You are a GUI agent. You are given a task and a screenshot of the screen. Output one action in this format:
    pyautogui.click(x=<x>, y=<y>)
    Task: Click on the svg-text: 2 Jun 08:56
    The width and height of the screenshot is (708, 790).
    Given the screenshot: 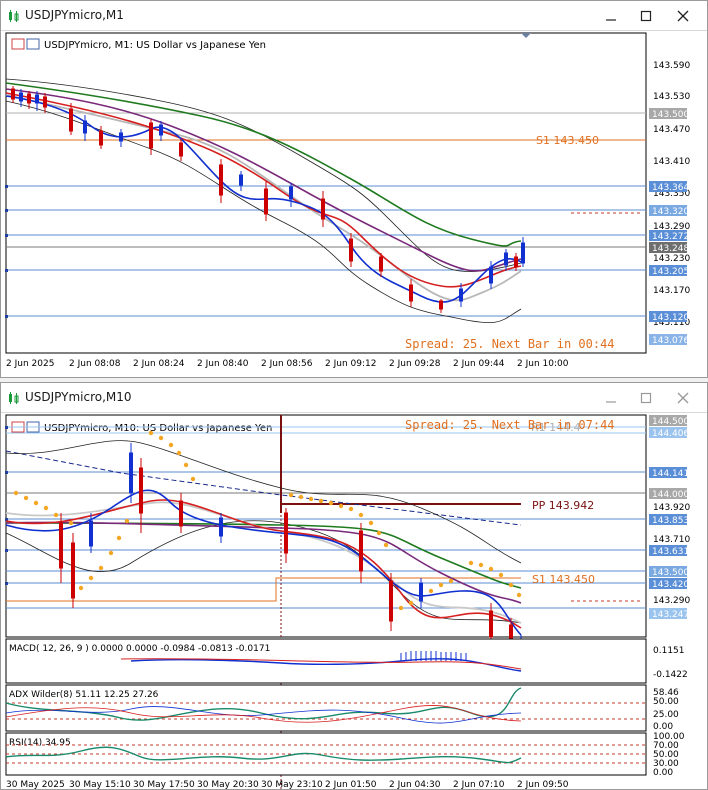 What is the action you would take?
    pyautogui.click(x=287, y=364)
    